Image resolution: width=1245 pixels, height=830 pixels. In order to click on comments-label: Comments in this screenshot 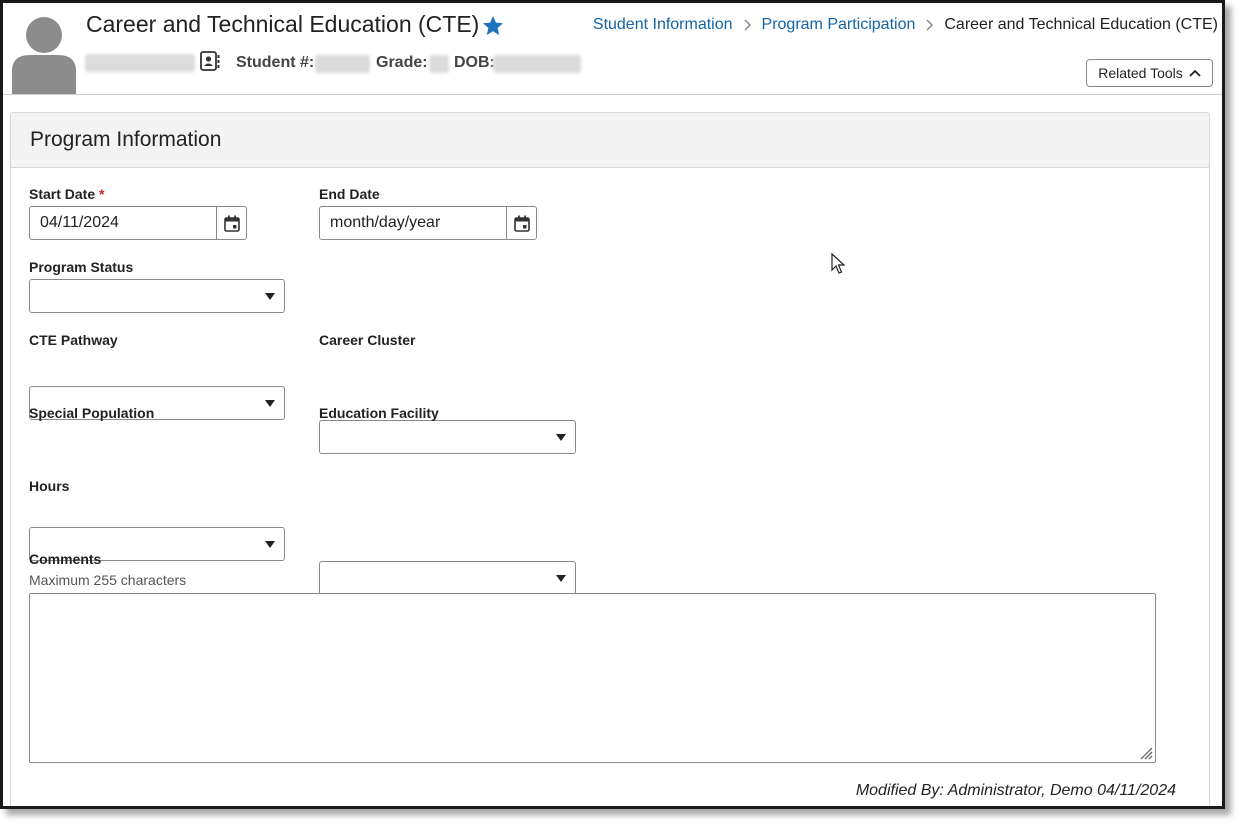, I will do `click(65, 559)`.